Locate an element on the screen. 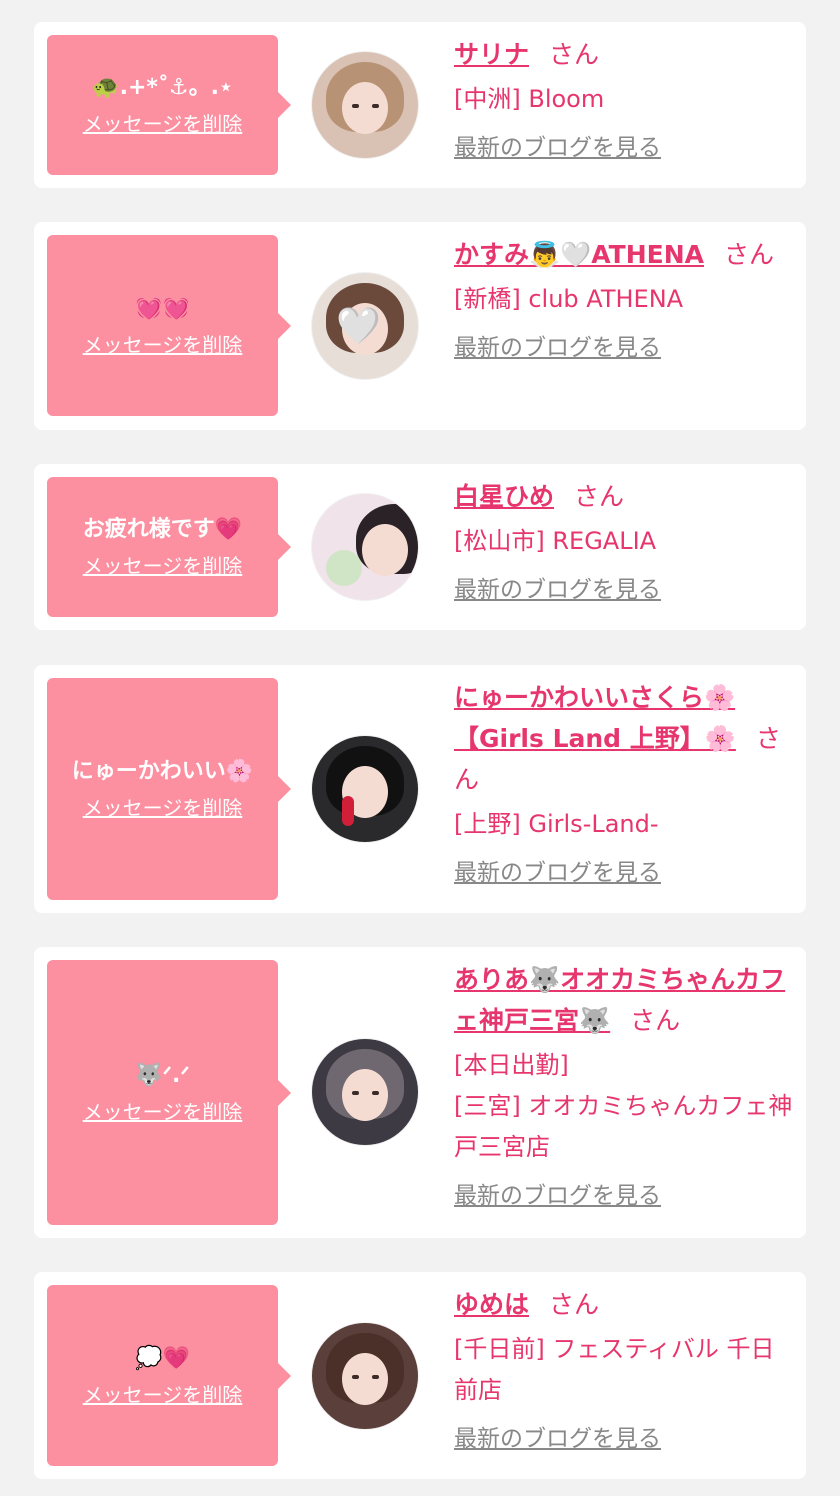  profile-info: ゆめは さん [千日前] フェスティバル 千日前店 最新のブログを見る is located at coordinates (624, 1369).